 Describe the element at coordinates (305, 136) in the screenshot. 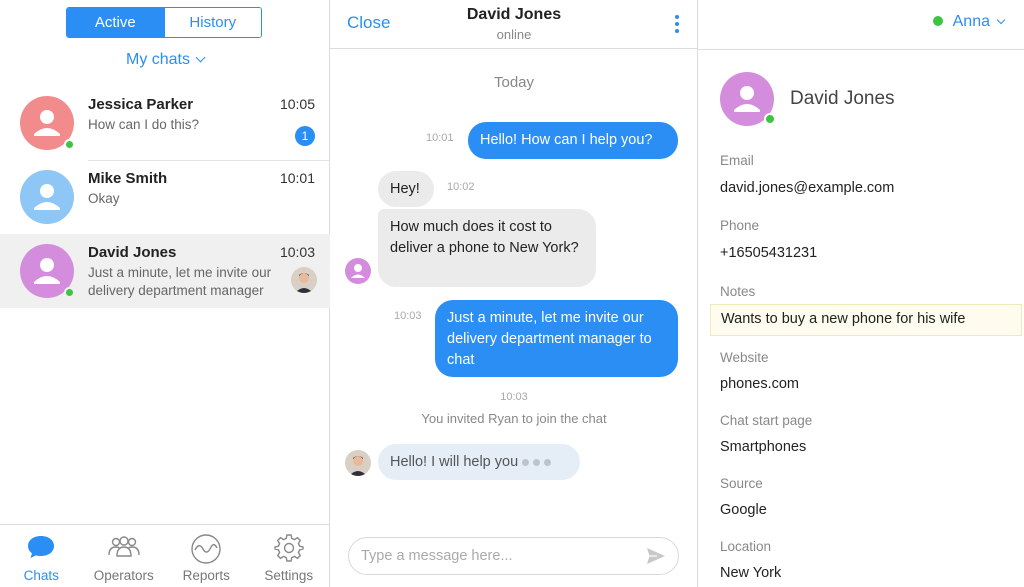

I see `unread-badge: 1` at that location.